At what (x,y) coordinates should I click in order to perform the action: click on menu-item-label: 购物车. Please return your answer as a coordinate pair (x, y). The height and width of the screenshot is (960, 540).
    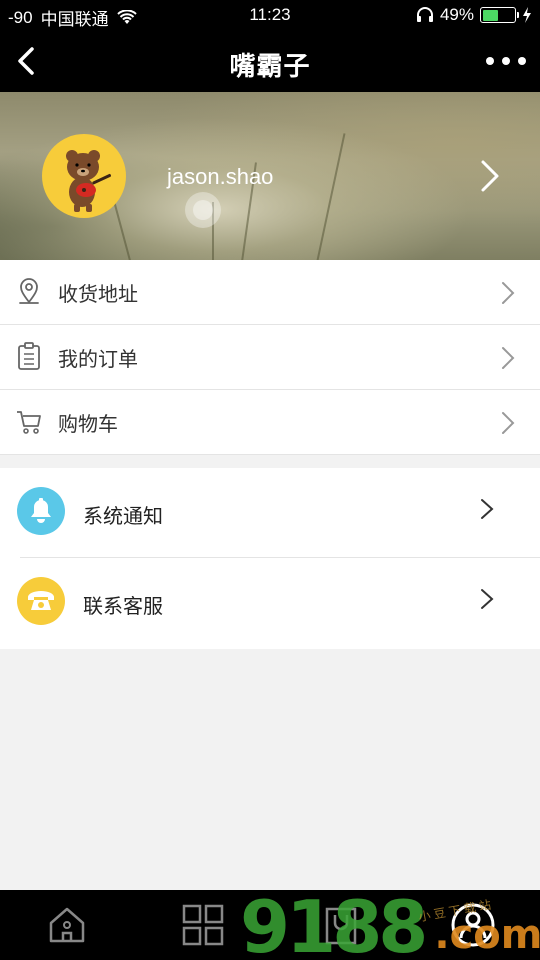
    Looking at the image, I should click on (88, 424).